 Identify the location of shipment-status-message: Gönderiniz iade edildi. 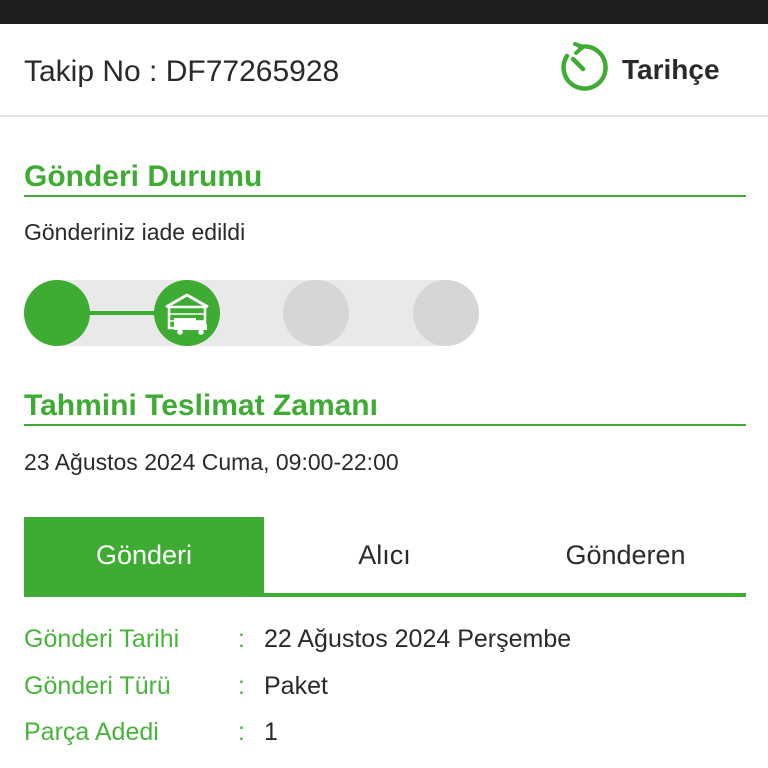
(135, 232).